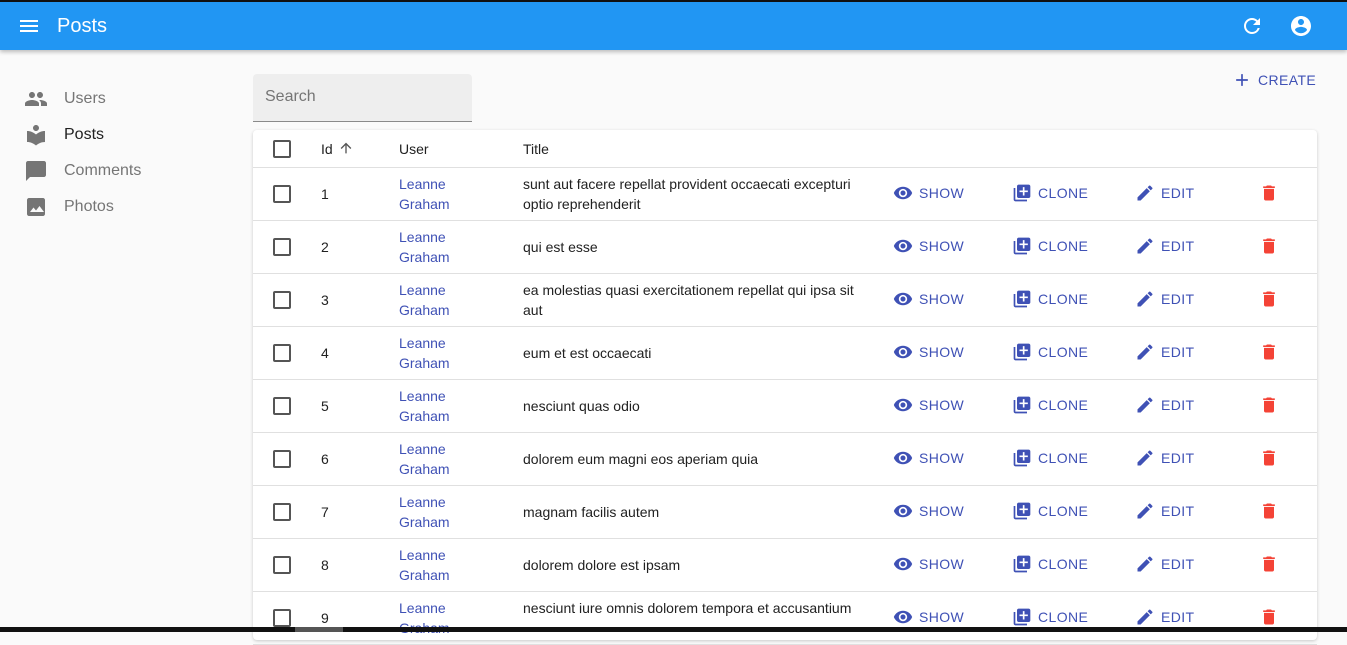  I want to click on row-id: 5, so click(325, 406).